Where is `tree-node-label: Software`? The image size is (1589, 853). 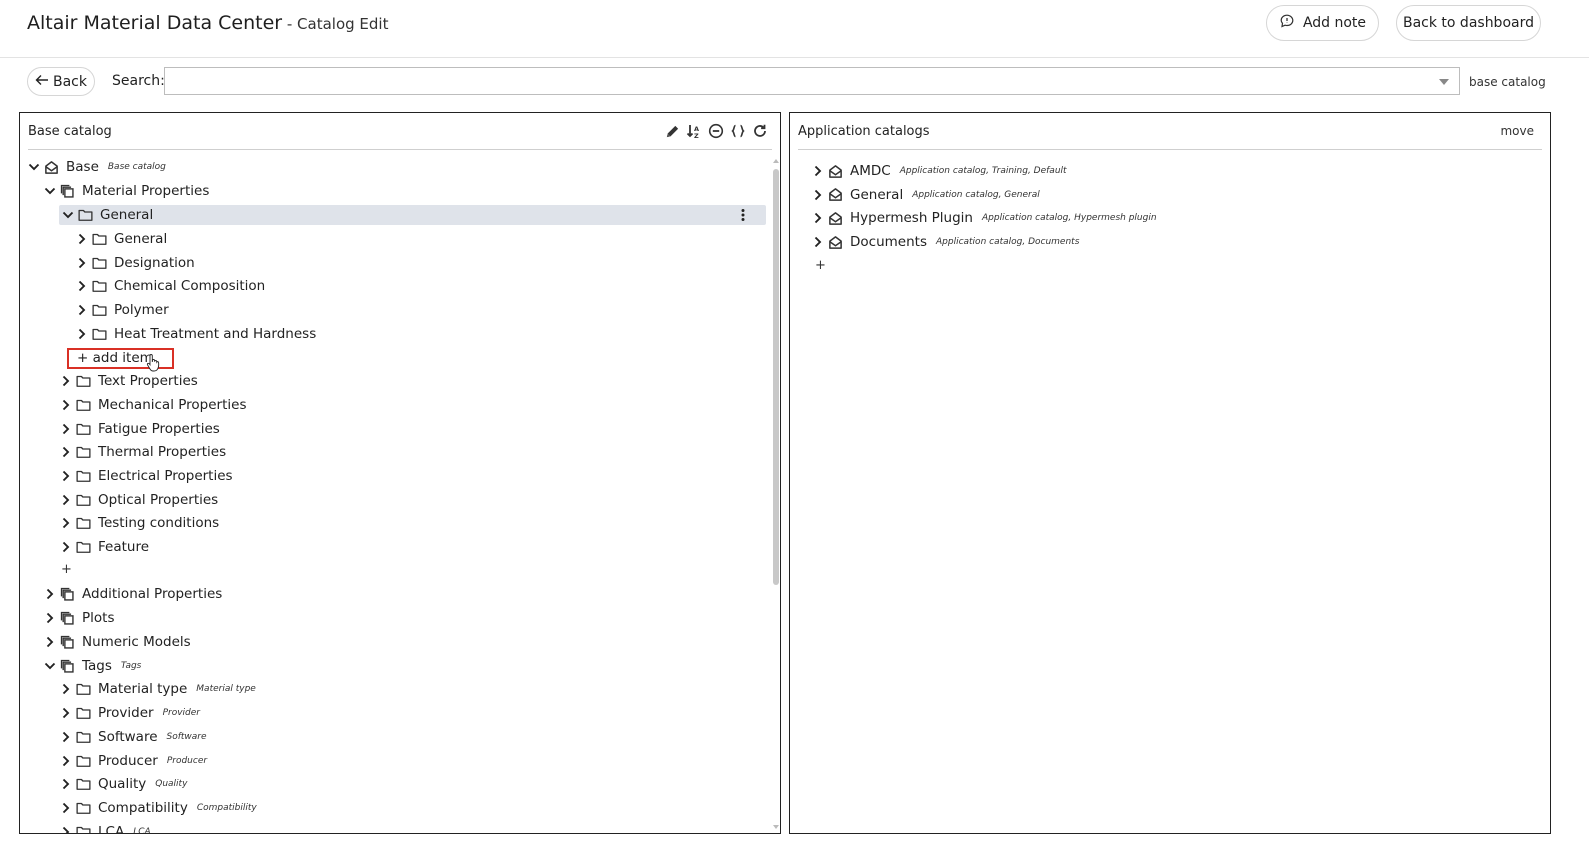 tree-node-label: Software is located at coordinates (128, 737).